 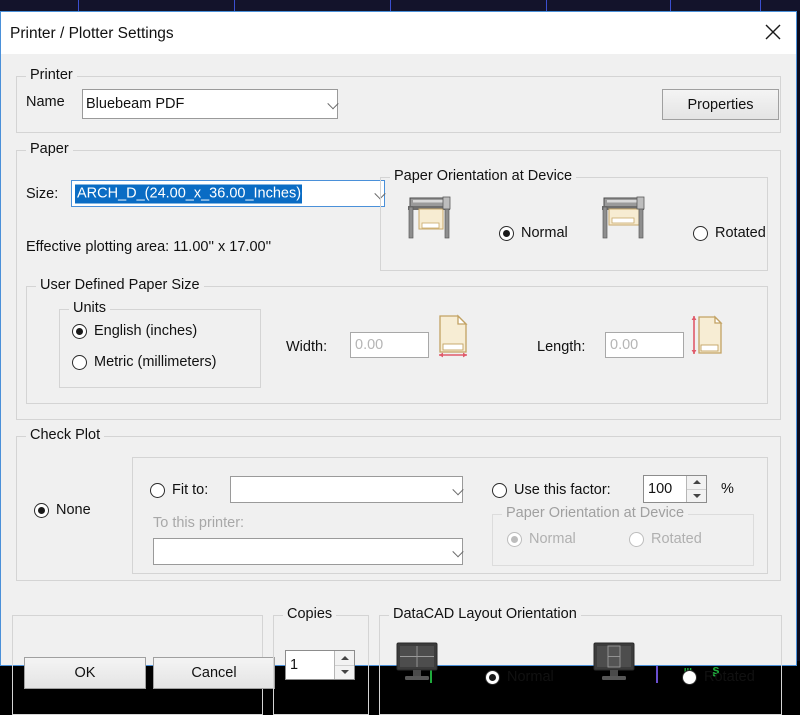 I want to click on user-defined-group-label: User Defined Paper Size, so click(x=120, y=285).